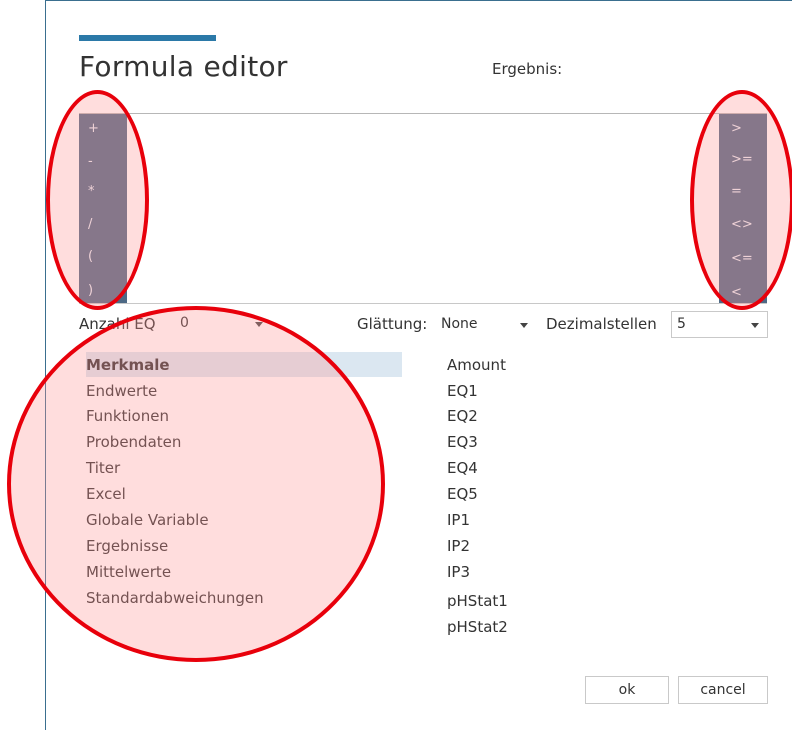 Image resolution: width=792 pixels, height=730 pixels. What do you see at coordinates (527, 69) in the screenshot?
I see `result-label: Ergebnis:` at bounding box center [527, 69].